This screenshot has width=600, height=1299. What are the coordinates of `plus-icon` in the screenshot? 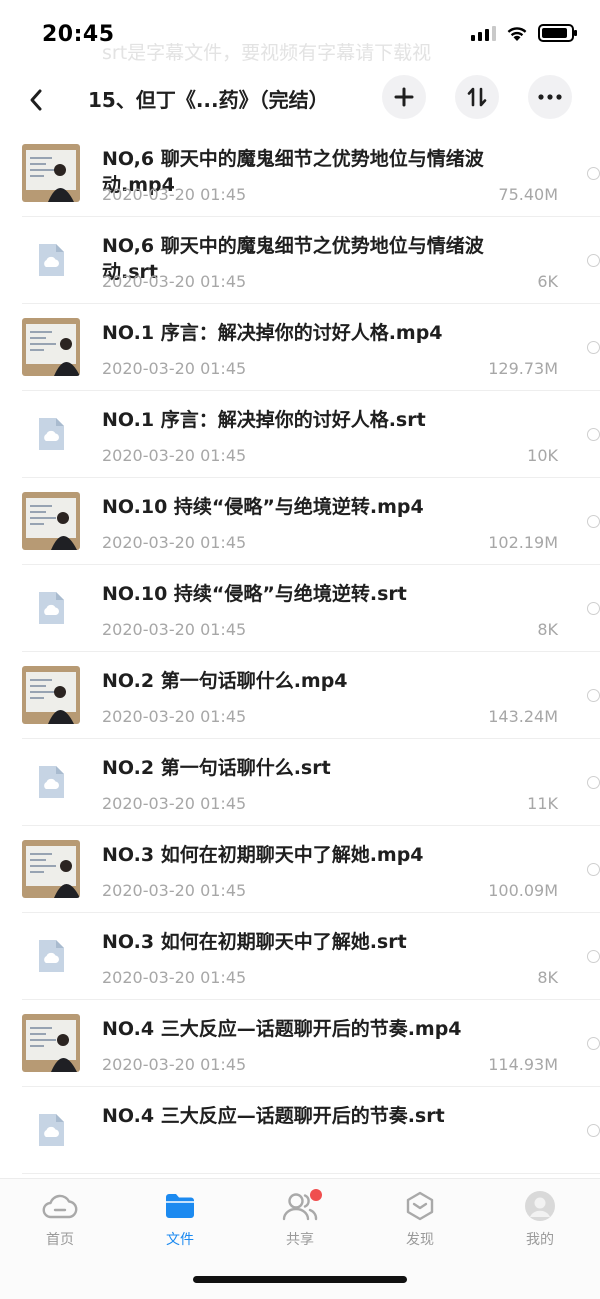 It's located at (404, 97).